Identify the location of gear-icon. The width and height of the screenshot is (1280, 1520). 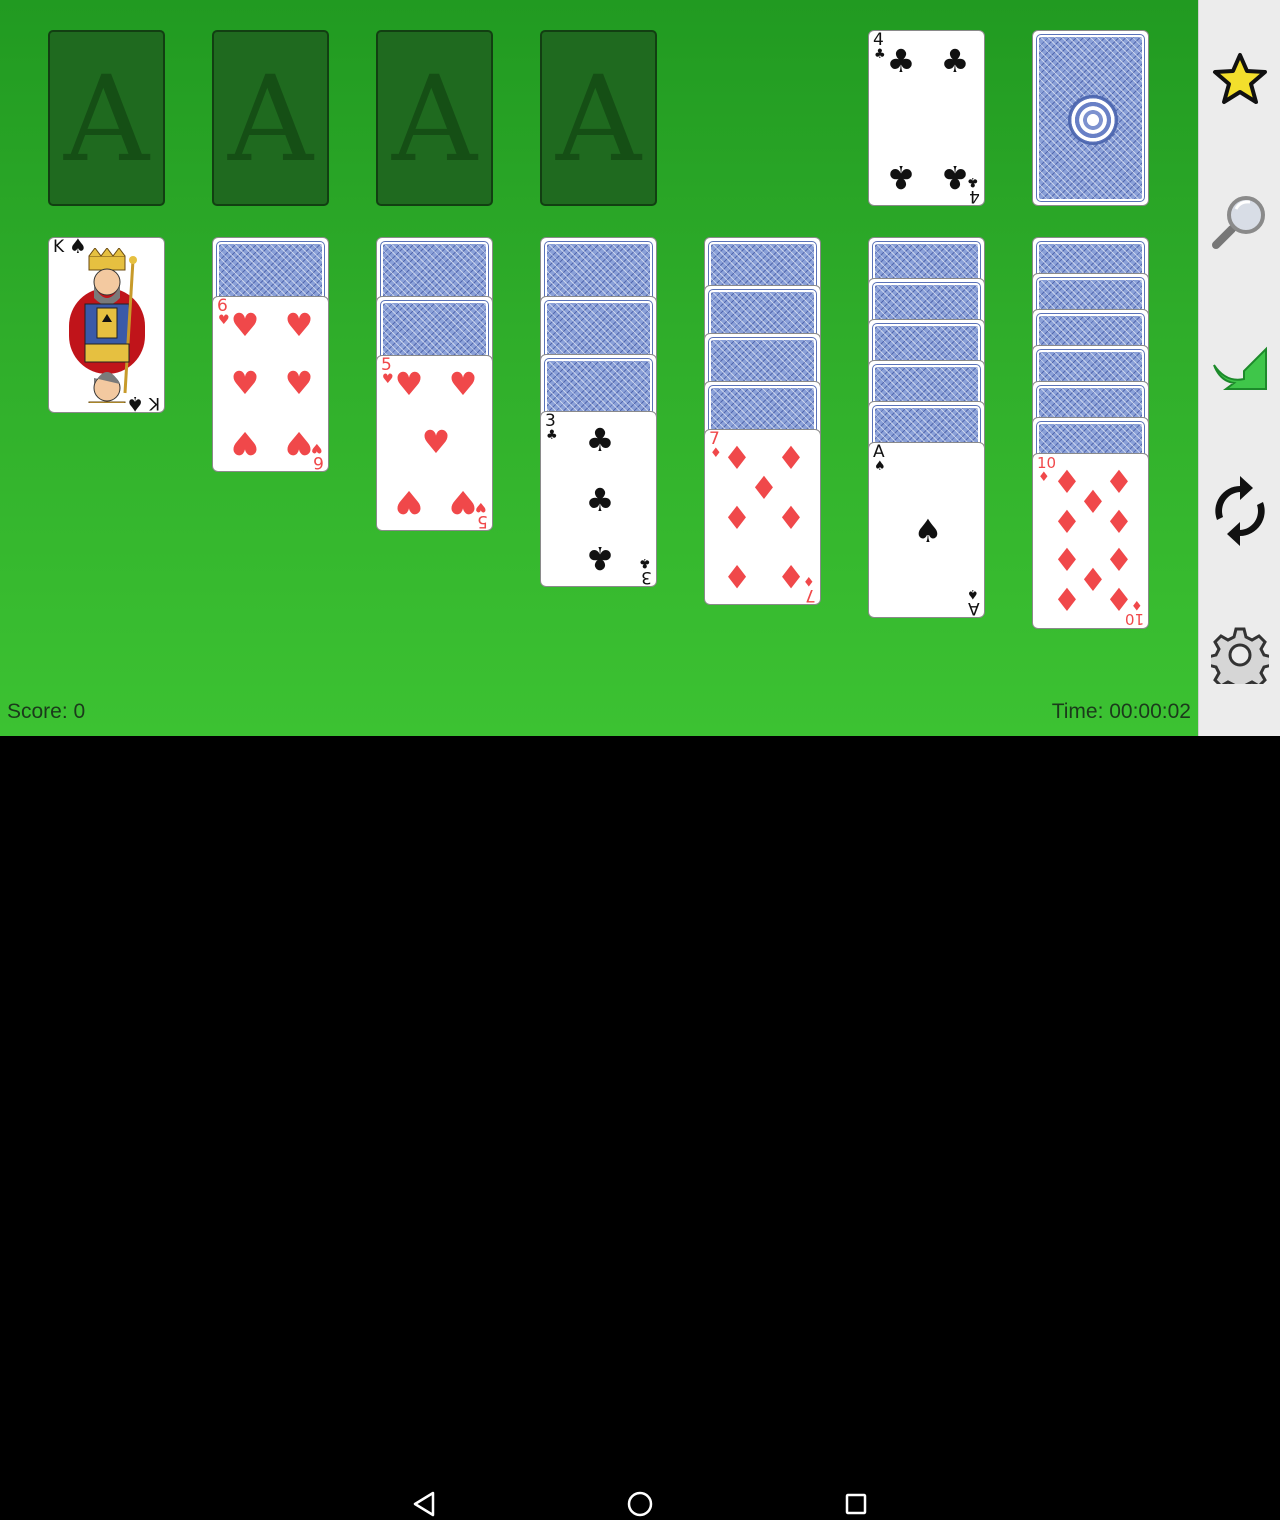
(1240, 655).